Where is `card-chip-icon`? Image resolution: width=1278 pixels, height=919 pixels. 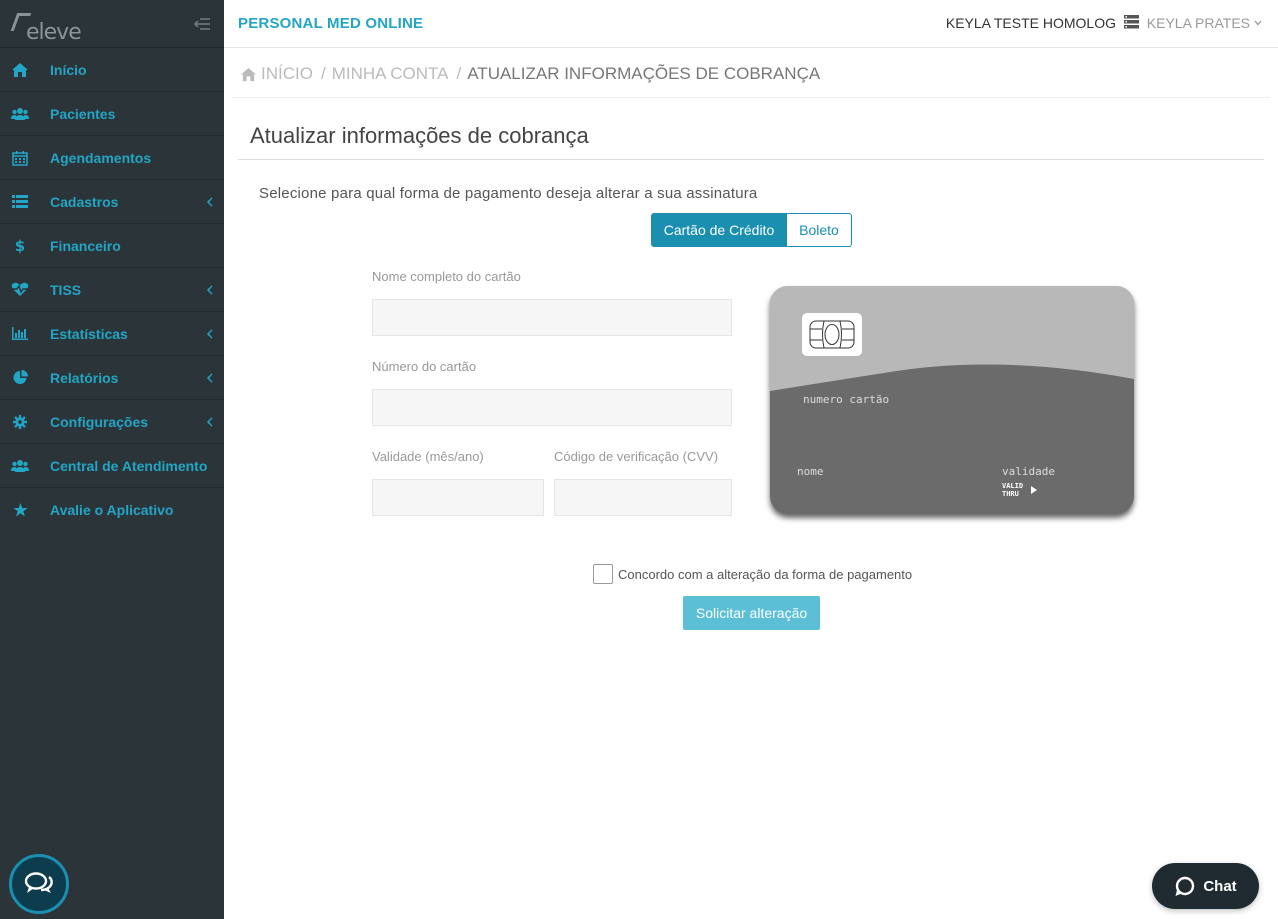 card-chip-icon is located at coordinates (832, 334).